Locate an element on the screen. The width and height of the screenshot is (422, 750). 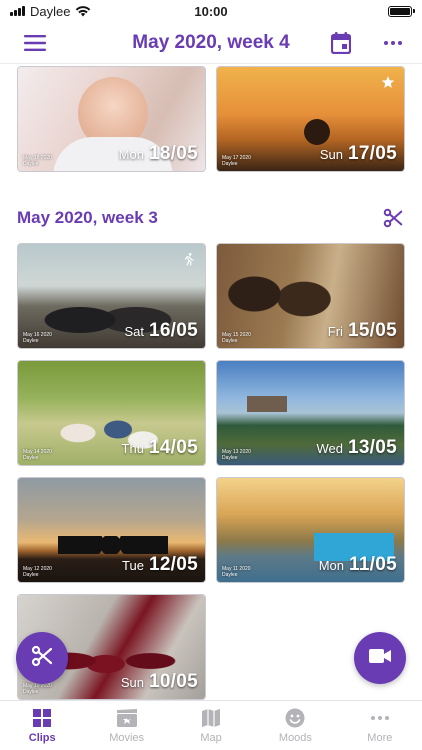
video-camera-icon is located at coordinates (380, 658).